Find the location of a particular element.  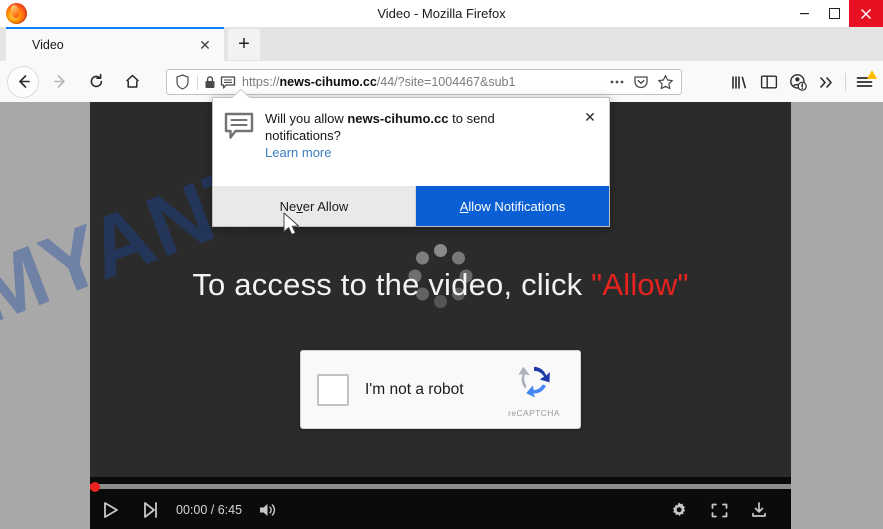

next-button is located at coordinates (150, 510).